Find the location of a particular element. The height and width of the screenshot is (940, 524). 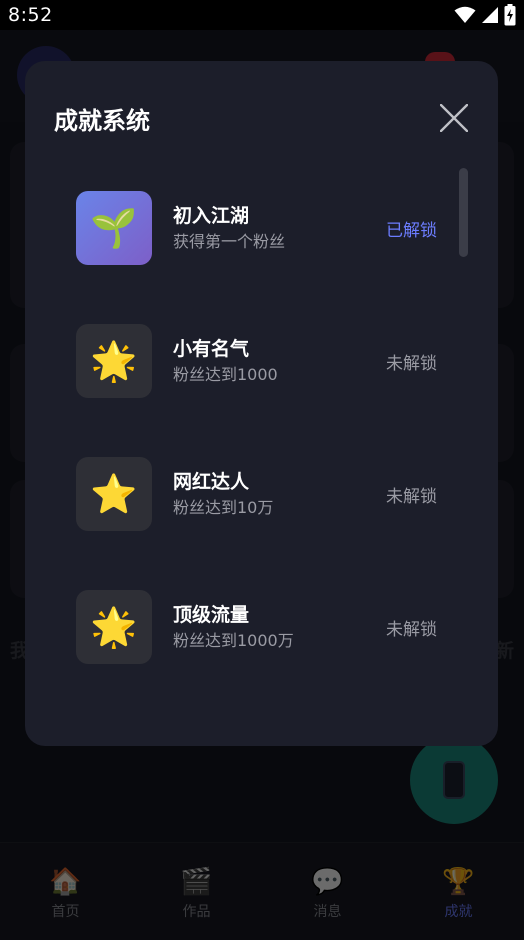

achievement-name: 小有名气 is located at coordinates (211, 349).